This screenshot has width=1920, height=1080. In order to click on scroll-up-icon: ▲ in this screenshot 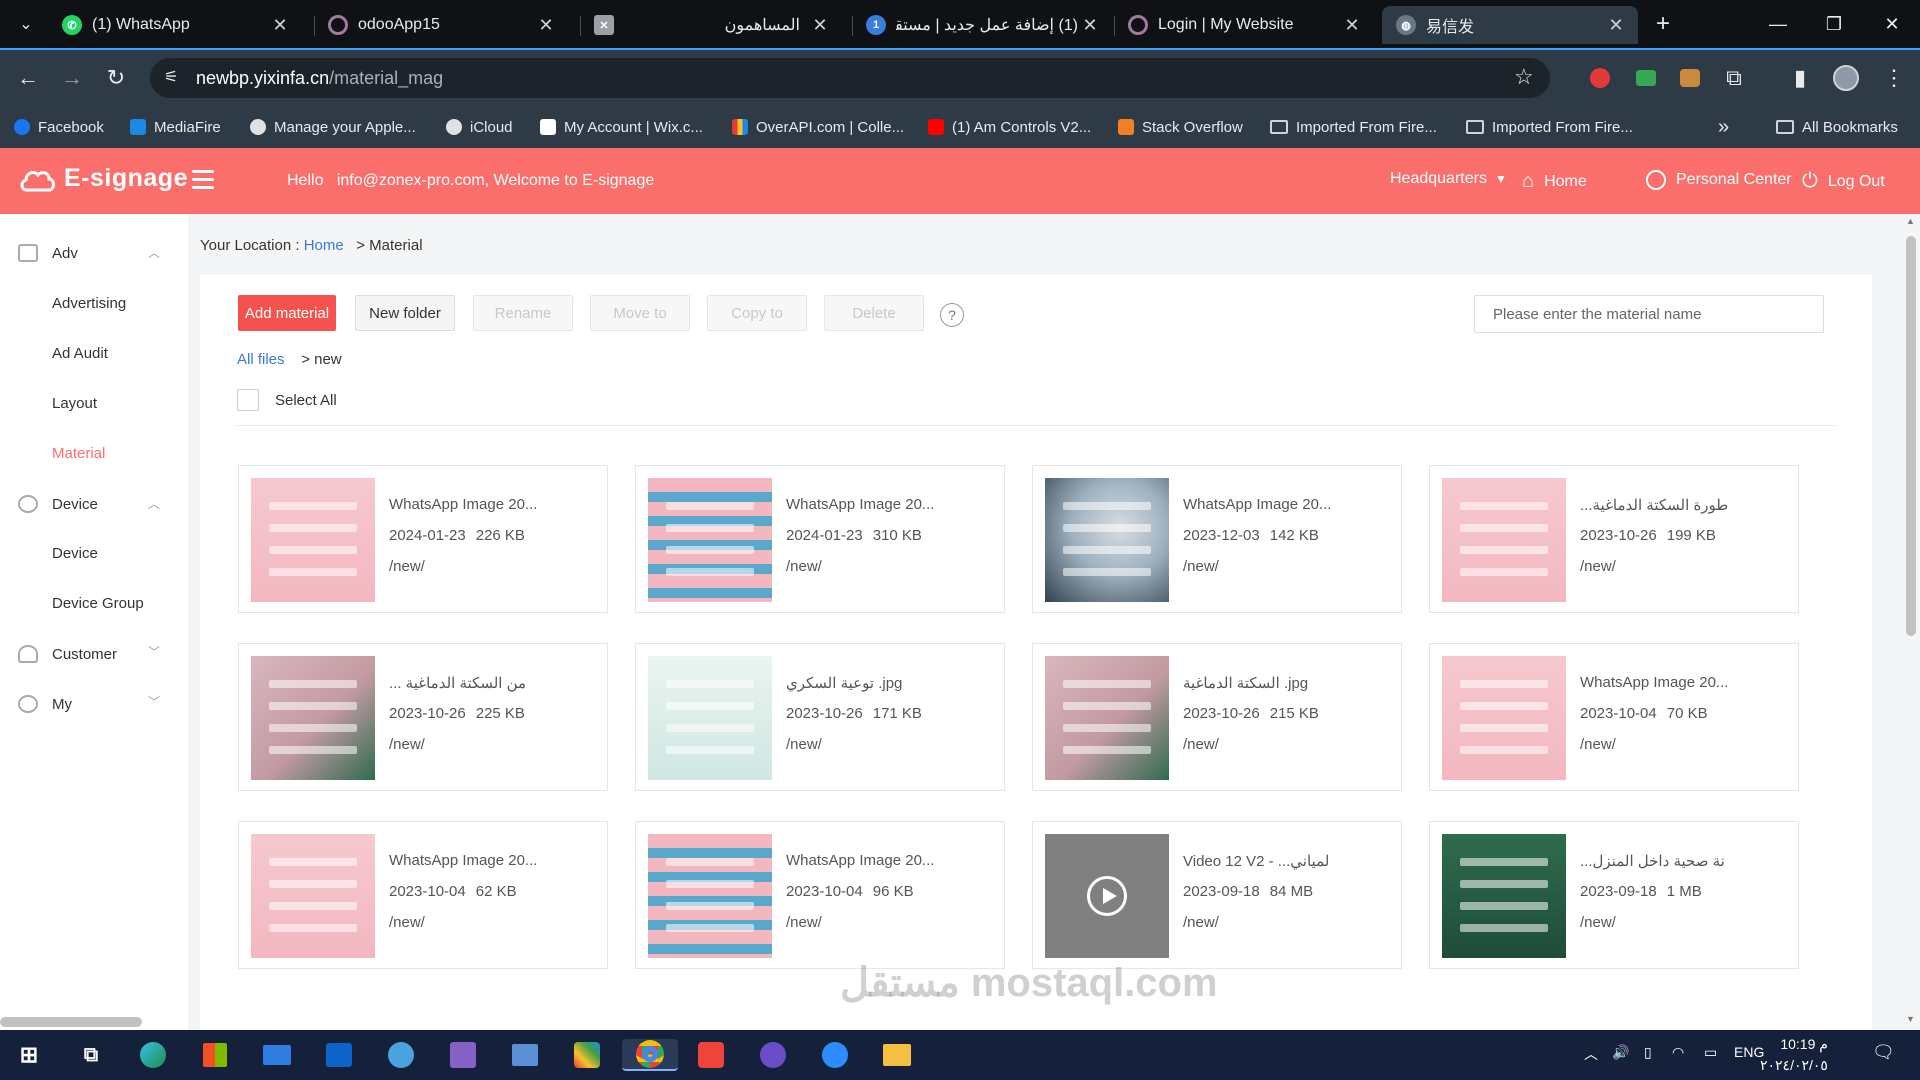, I will do `click(1910, 221)`.